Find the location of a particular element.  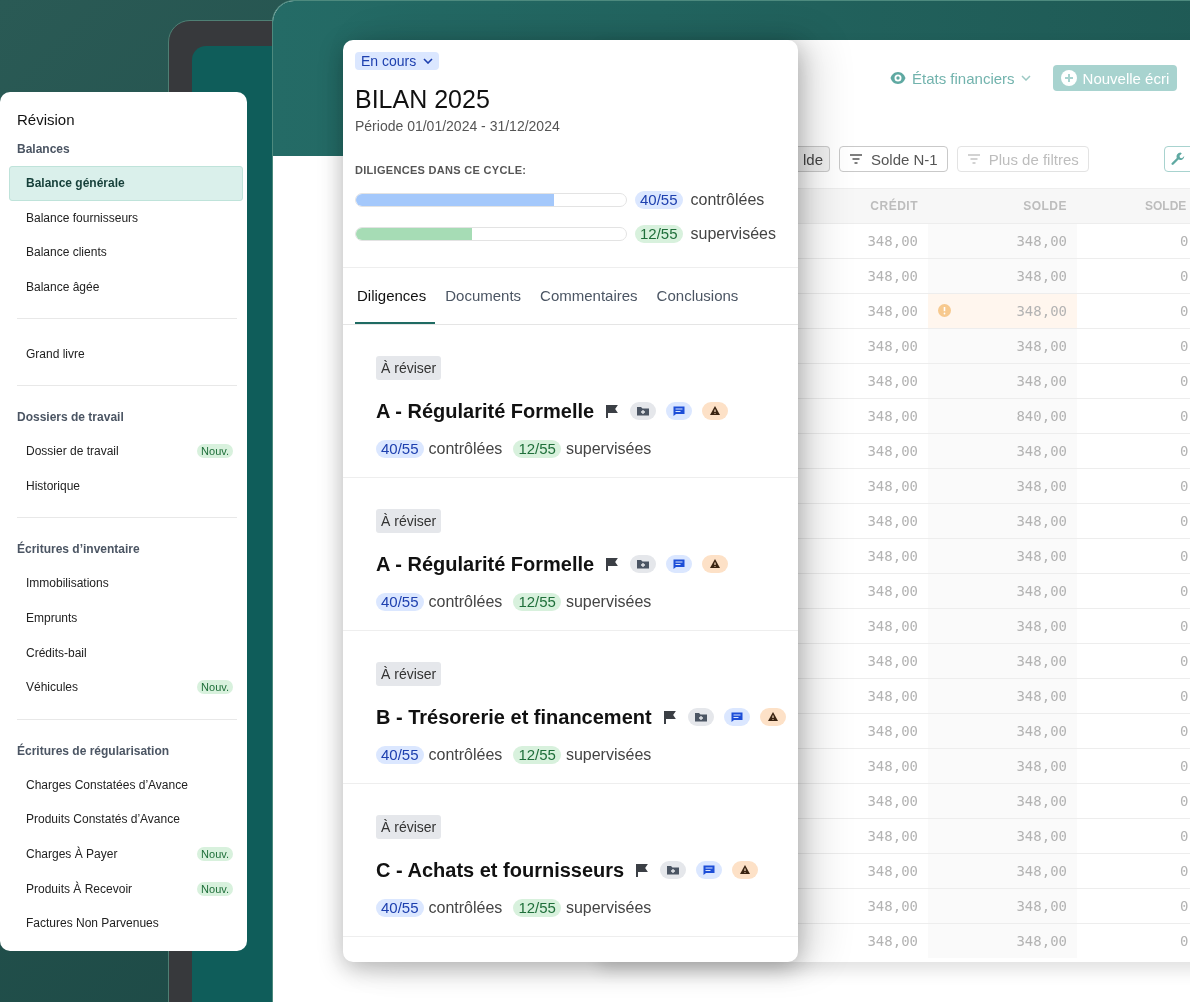

sidebar-item: Produits Constatés d’Avance is located at coordinates (126, 819).